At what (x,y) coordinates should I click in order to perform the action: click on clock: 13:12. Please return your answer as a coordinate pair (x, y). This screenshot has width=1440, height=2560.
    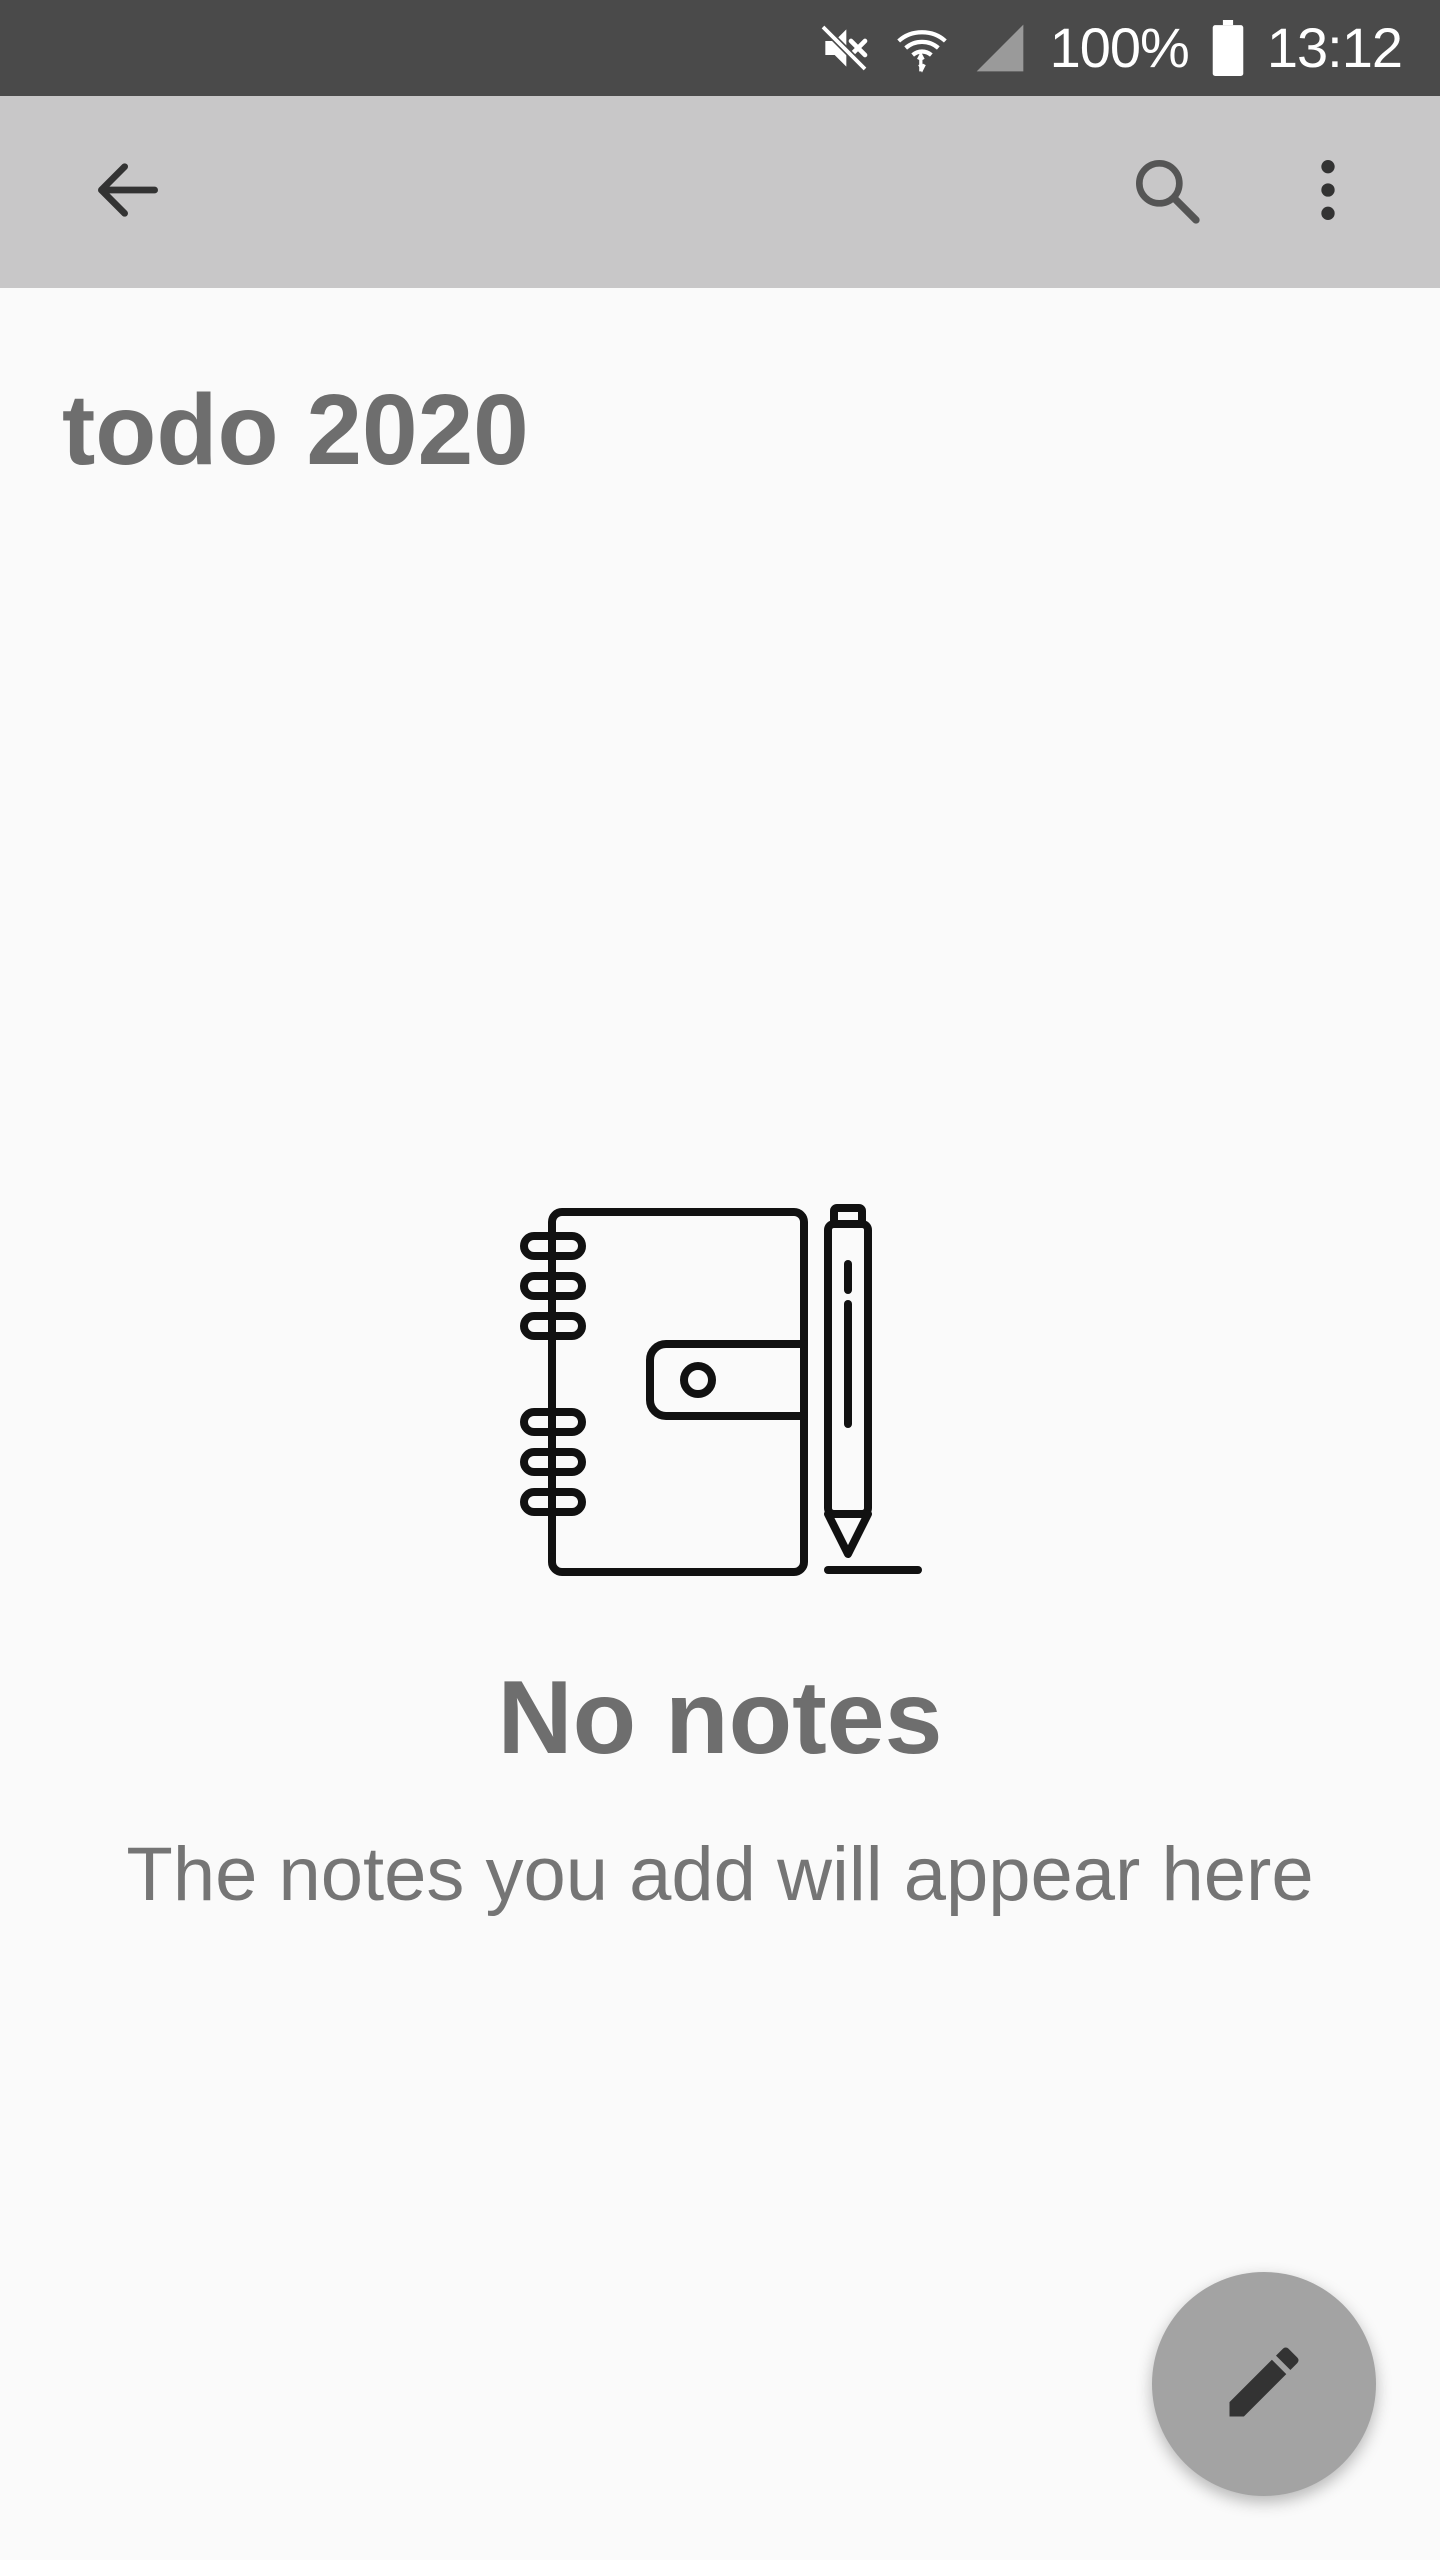
    Looking at the image, I should click on (1334, 47).